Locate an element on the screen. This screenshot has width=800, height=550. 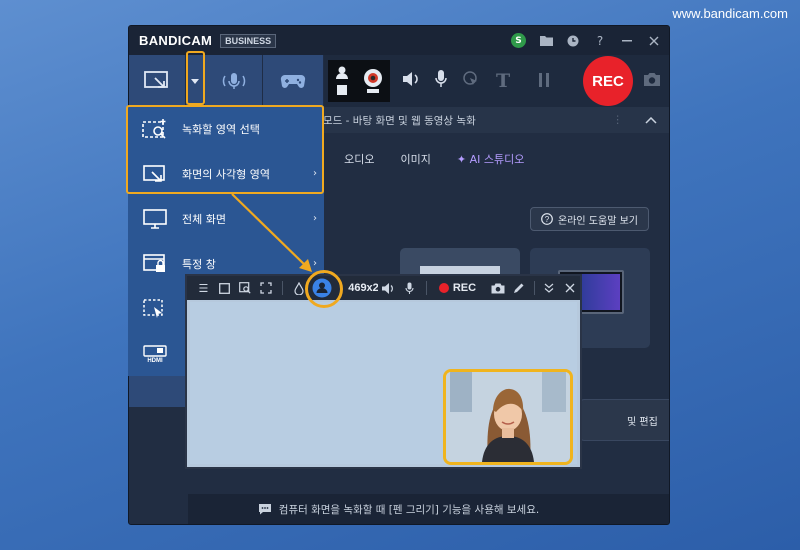
menu-item-label: 녹화할 영역 선택 is located at coordinates (221, 129).